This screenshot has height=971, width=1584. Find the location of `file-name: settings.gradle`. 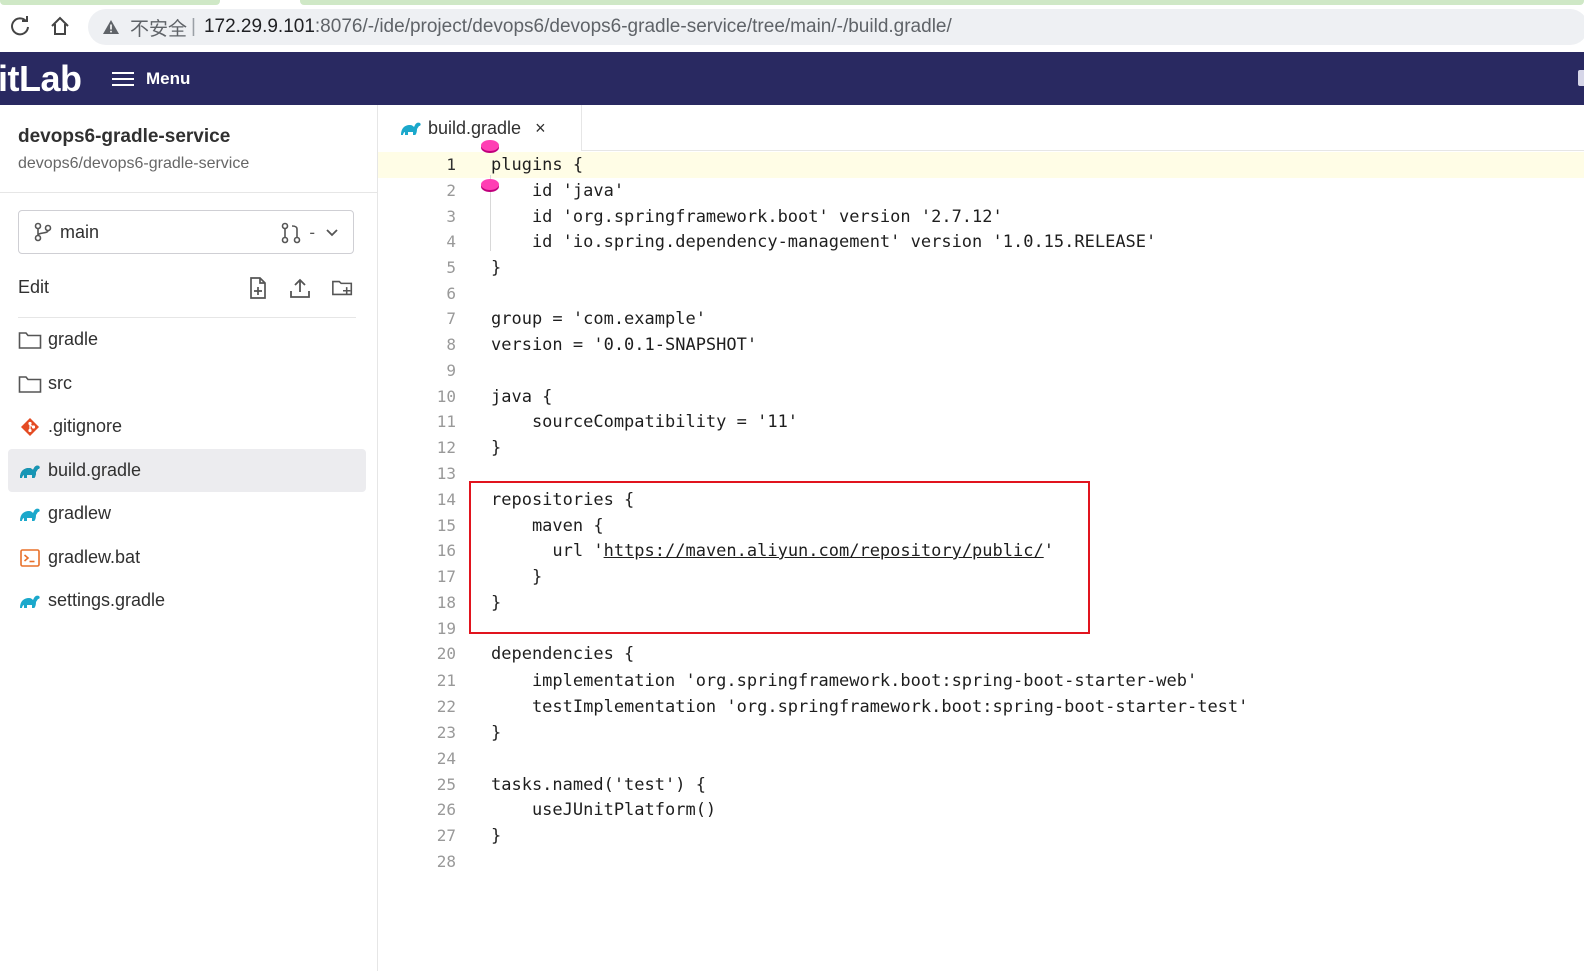

file-name: settings.gradle is located at coordinates (107, 600).